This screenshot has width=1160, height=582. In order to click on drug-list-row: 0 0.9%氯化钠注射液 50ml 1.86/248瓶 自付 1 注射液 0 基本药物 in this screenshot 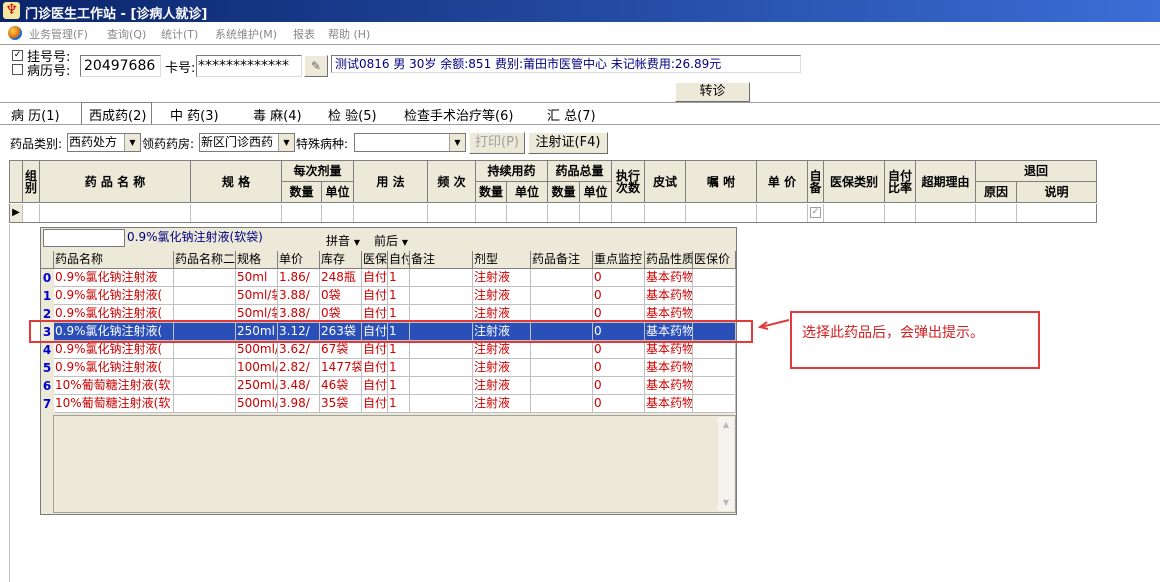, I will do `click(388, 278)`.